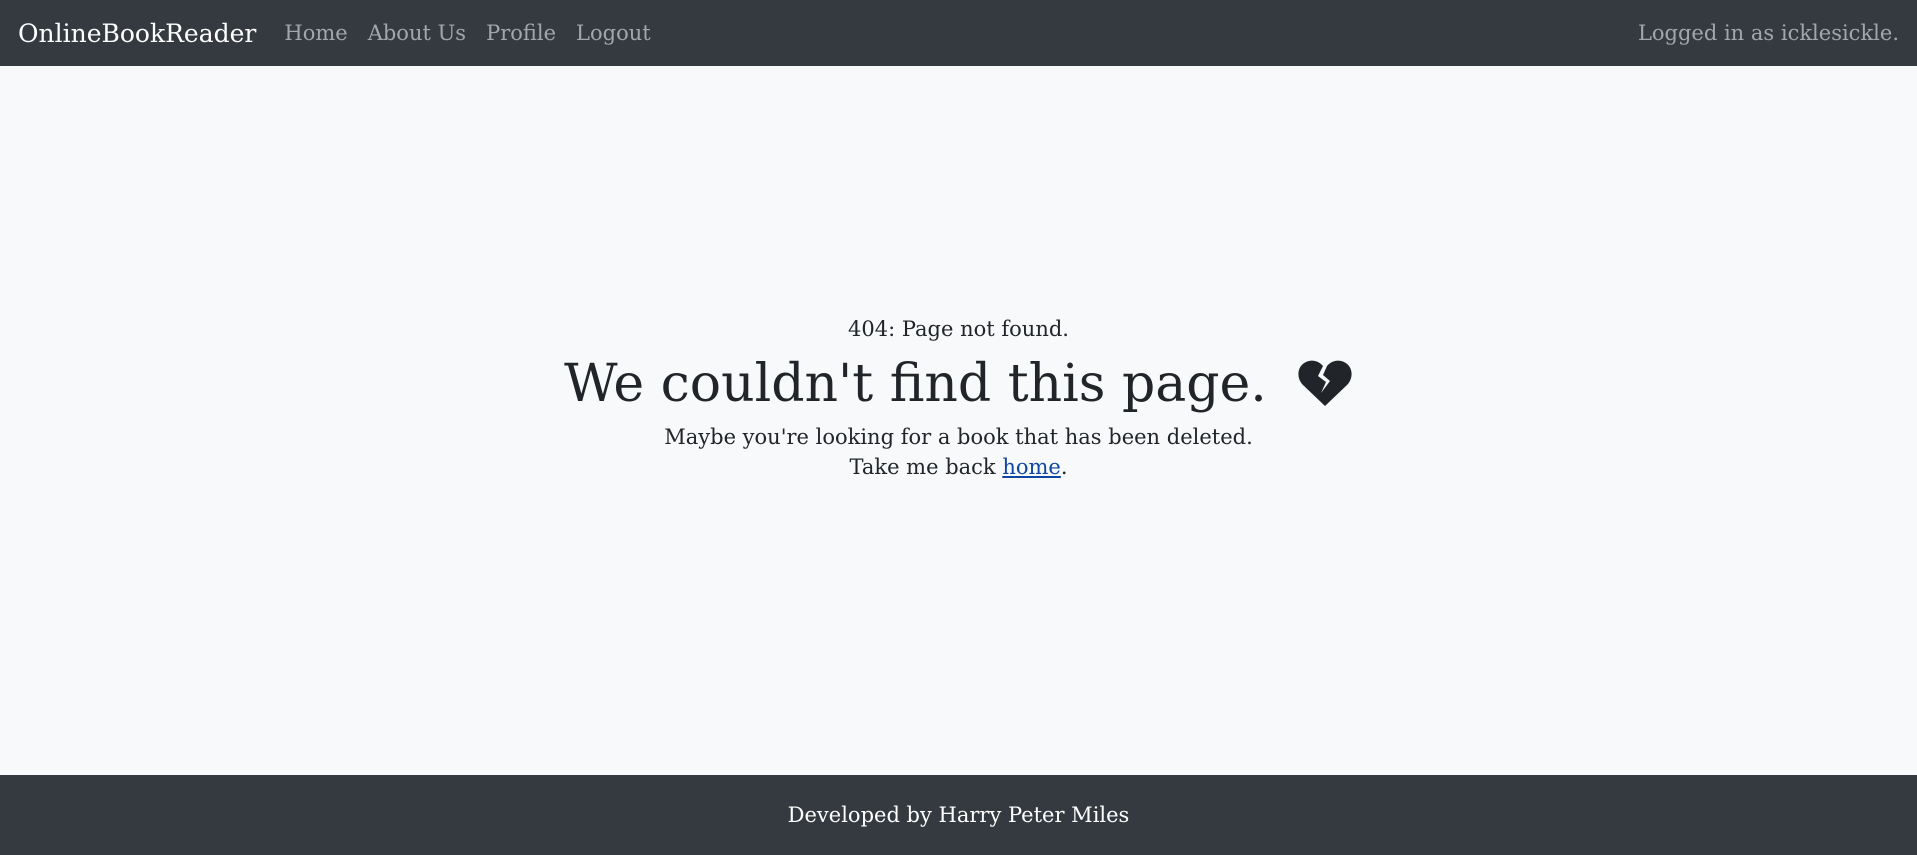  Describe the element at coordinates (521, 33) in the screenshot. I see `nav-link-profile: Profile` at that location.